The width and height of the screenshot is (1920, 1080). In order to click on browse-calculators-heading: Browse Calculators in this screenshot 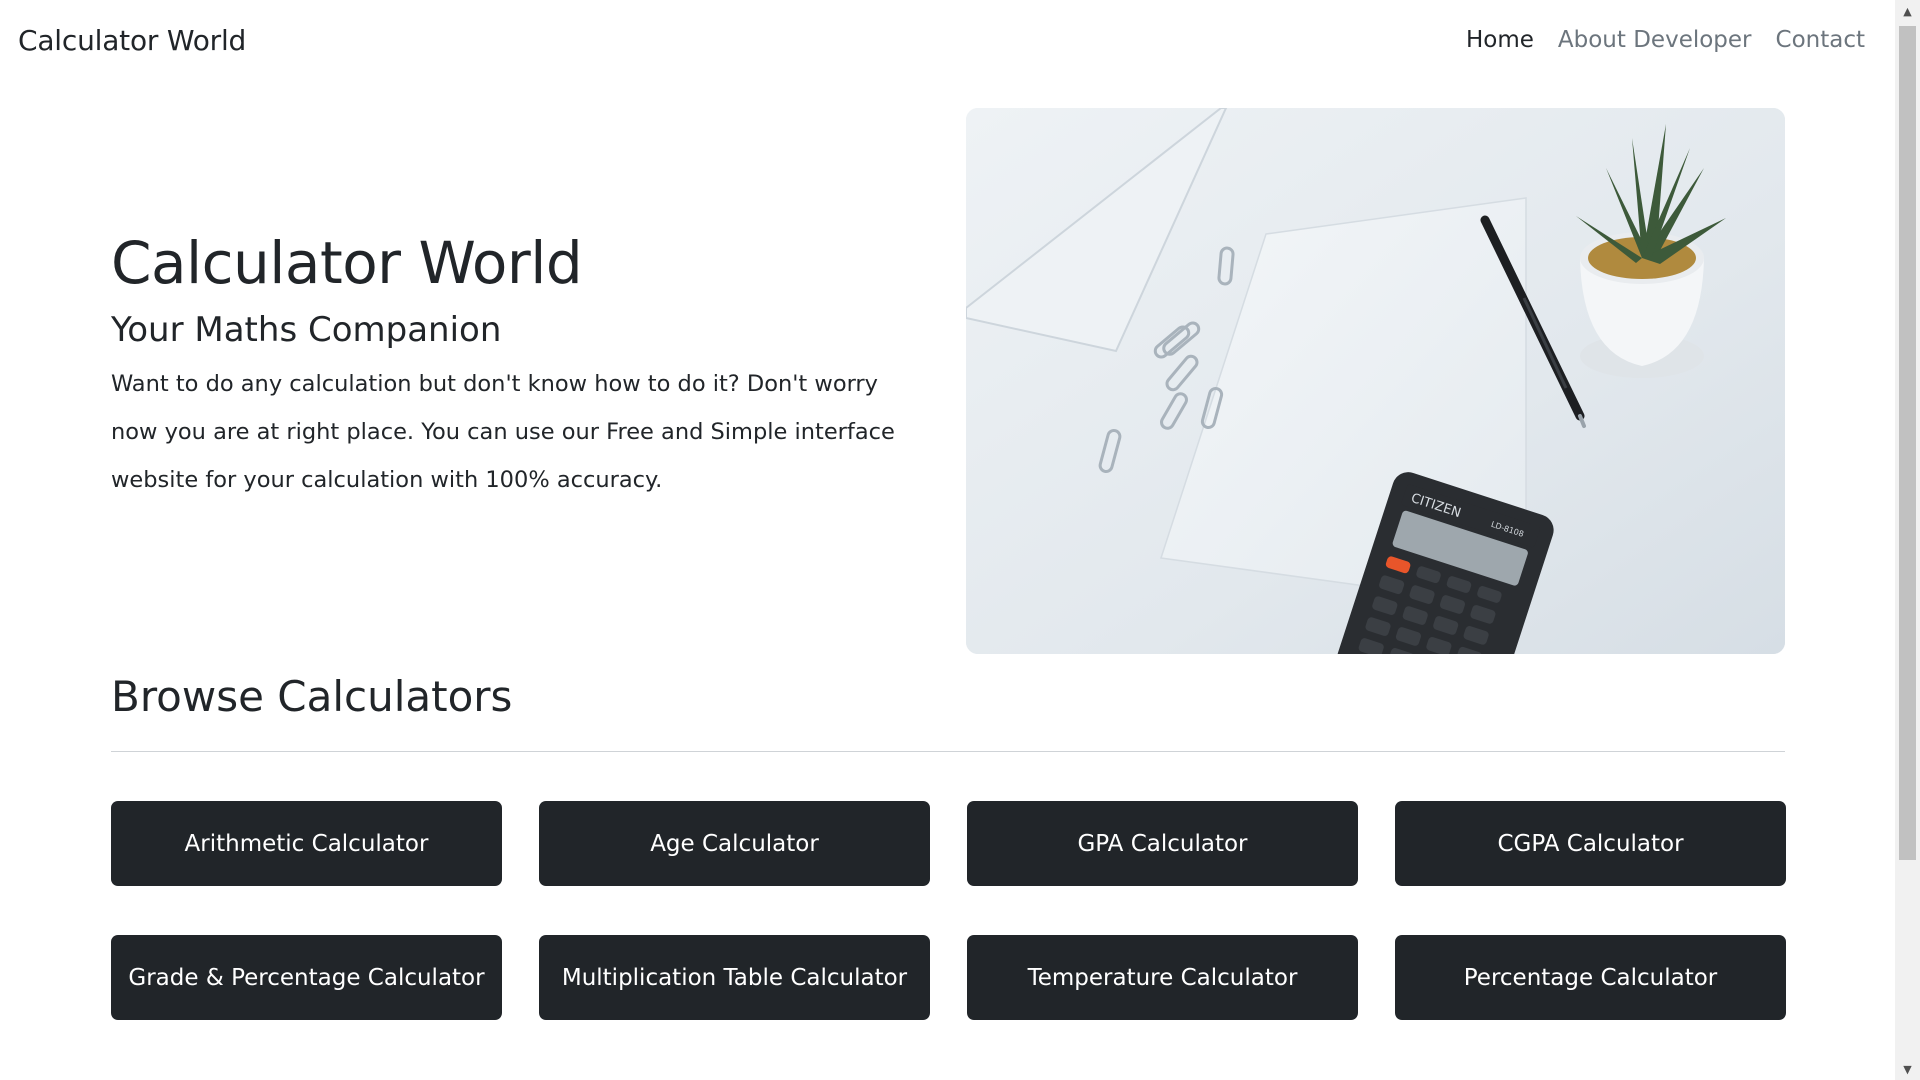, I will do `click(312, 696)`.